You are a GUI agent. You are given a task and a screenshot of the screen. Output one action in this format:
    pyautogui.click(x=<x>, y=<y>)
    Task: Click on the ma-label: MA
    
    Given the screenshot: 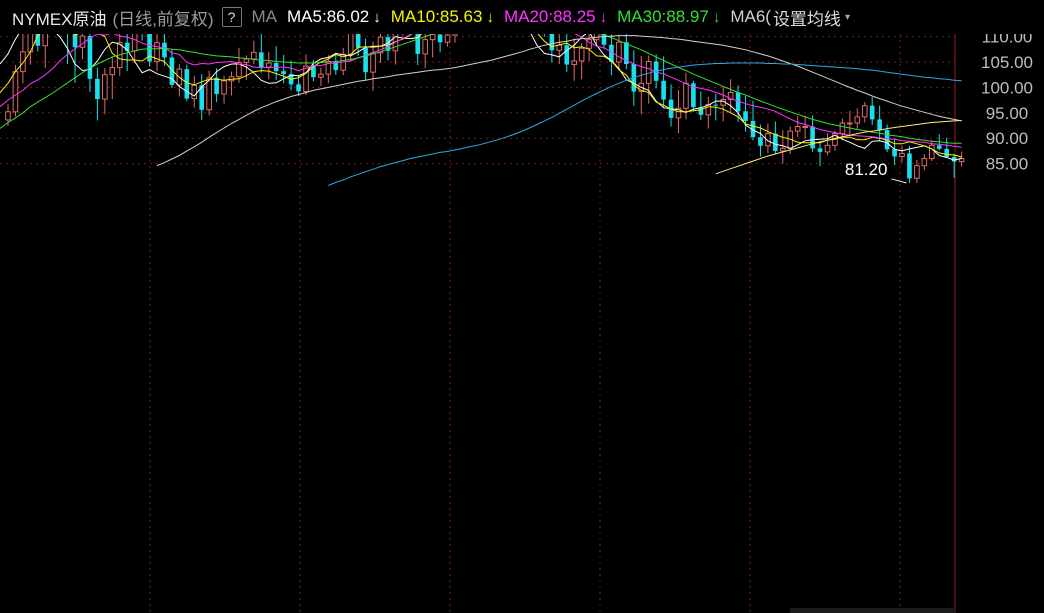 What is the action you would take?
    pyautogui.click(x=264, y=16)
    